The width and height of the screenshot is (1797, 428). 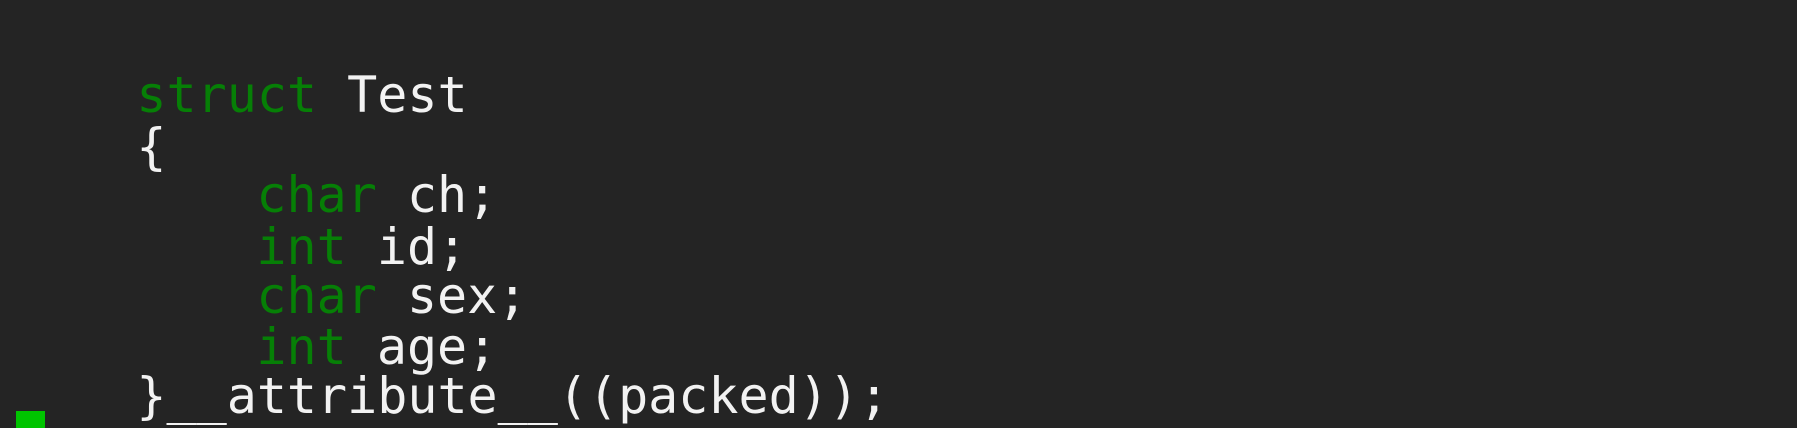 I want to click on code-line-char-sex: char sex;, so click(x=271, y=267).